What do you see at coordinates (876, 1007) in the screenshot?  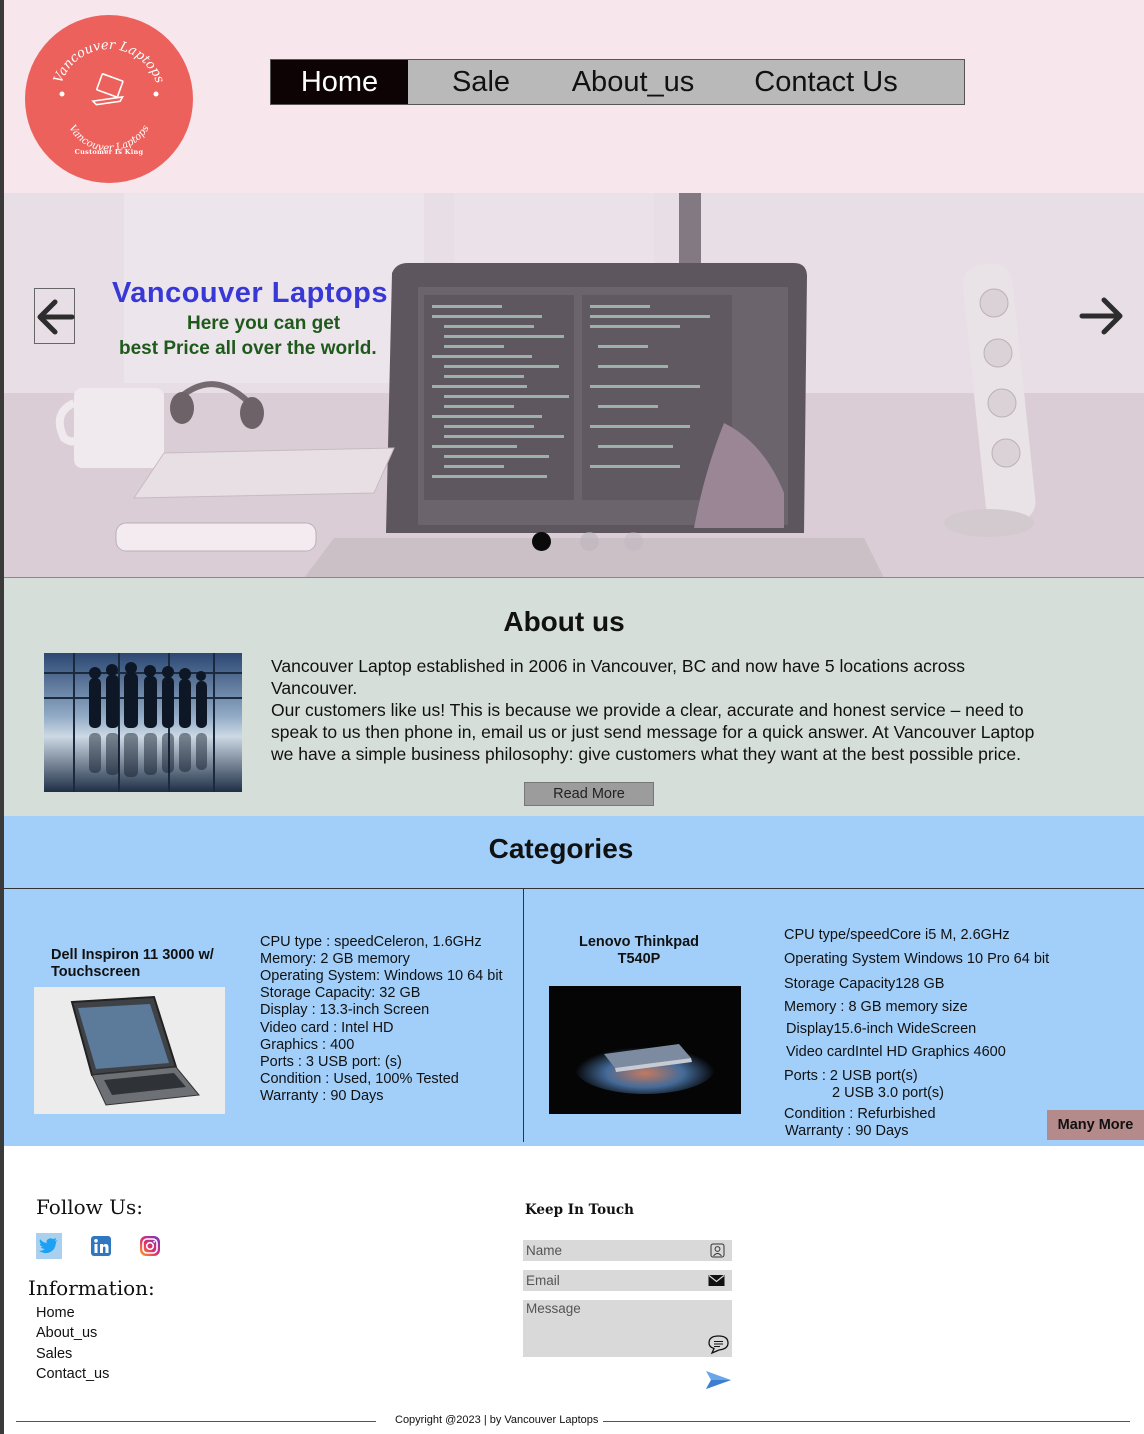 I see `spec-line: Memory : 8 GB memory size` at bounding box center [876, 1007].